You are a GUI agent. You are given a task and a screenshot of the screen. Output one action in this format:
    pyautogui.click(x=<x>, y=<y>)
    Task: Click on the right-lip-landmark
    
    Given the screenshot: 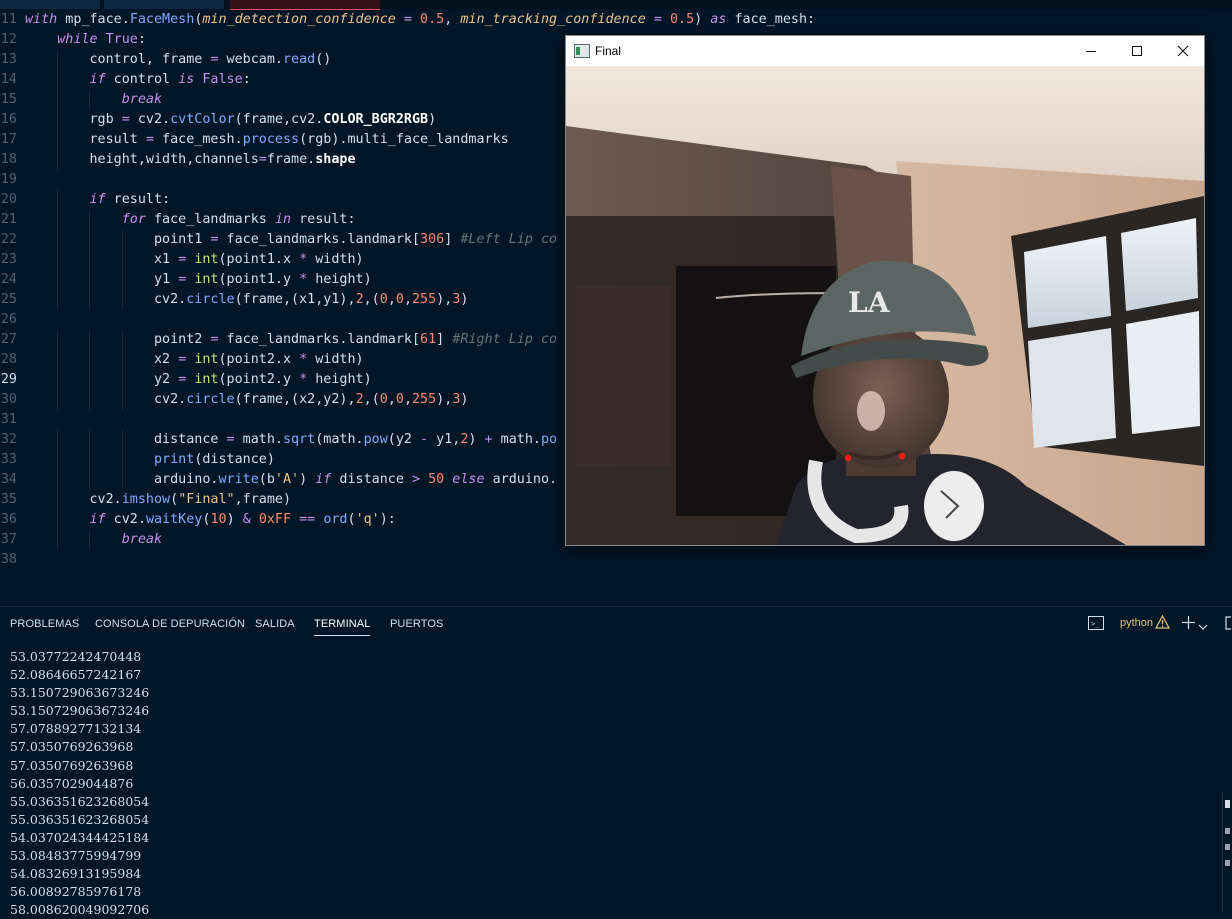 What is the action you would take?
    pyautogui.click(x=902, y=456)
    